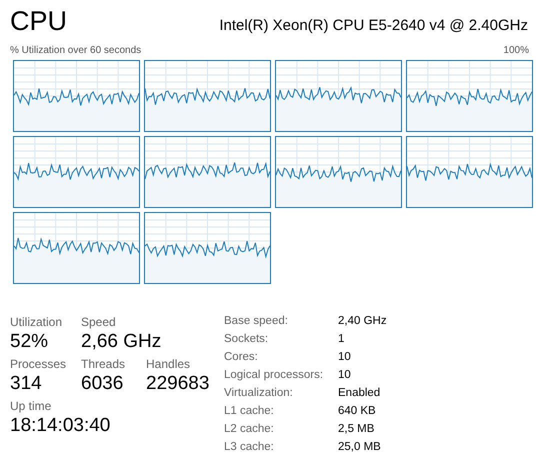 The width and height of the screenshot is (539, 457). Describe the element at coordinates (342, 339) in the screenshot. I see `detail-value: 1` at that location.